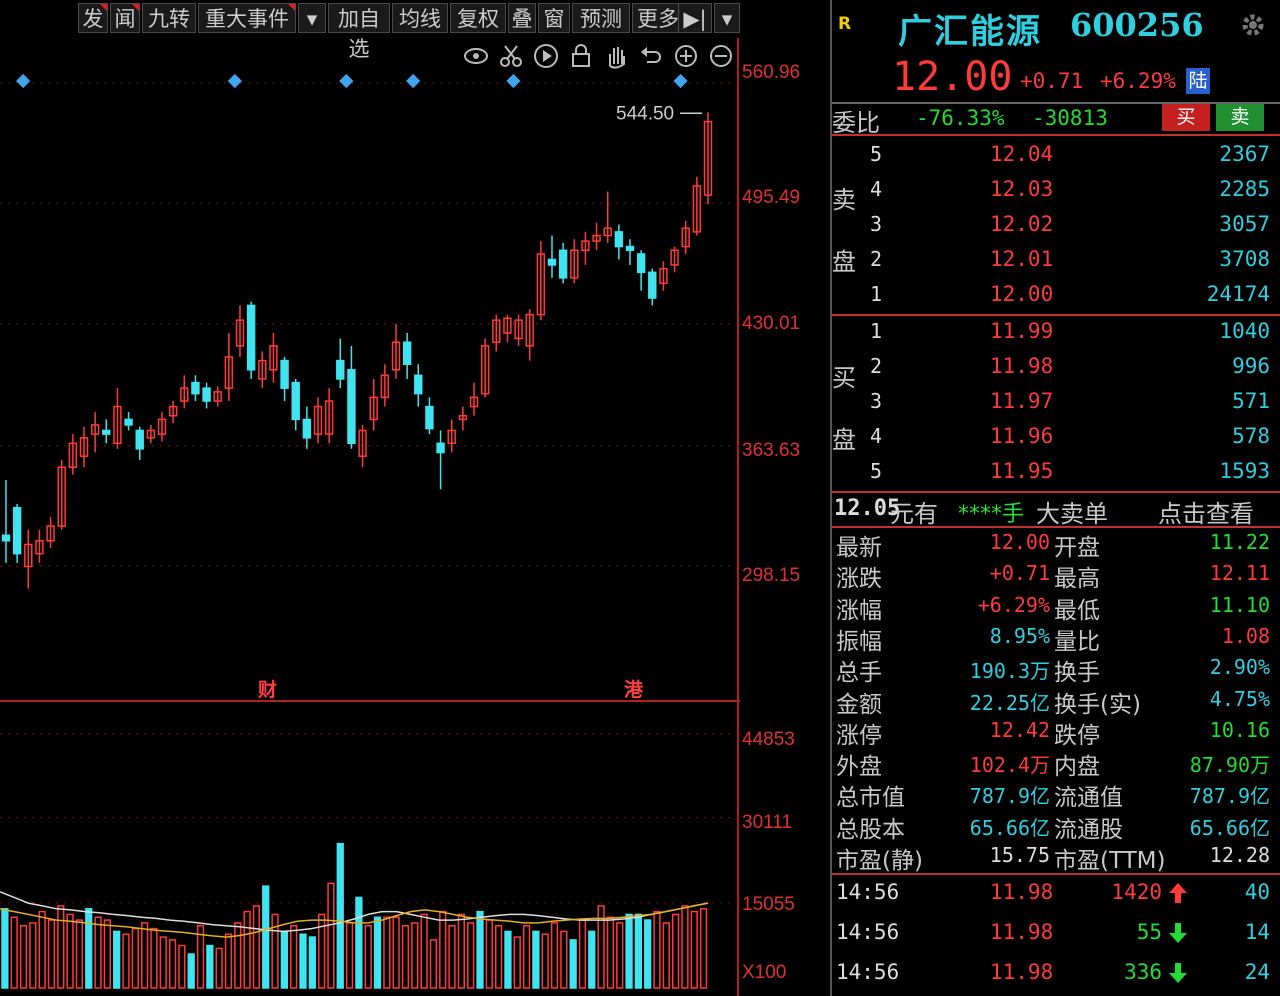  What do you see at coordinates (768, 904) in the screenshot?
I see `volume-axis-label: 15055` at bounding box center [768, 904].